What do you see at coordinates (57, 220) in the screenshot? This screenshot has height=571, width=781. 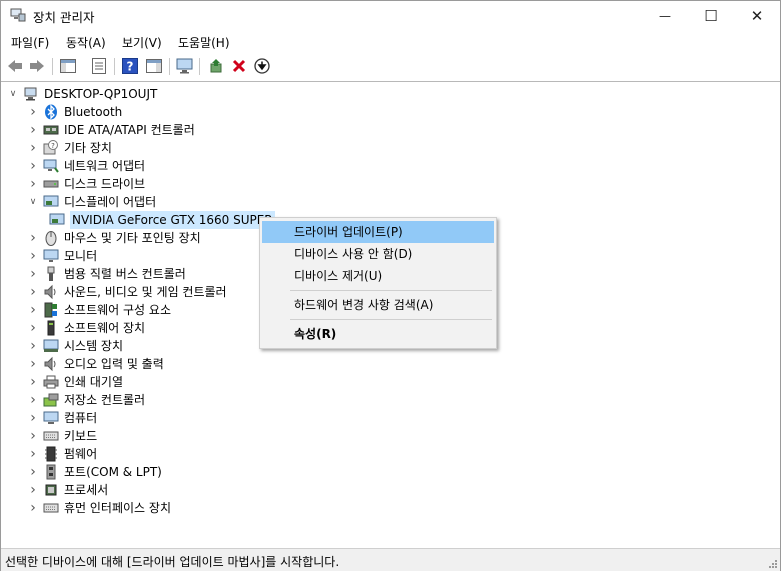 I see `gpu-icon` at bounding box center [57, 220].